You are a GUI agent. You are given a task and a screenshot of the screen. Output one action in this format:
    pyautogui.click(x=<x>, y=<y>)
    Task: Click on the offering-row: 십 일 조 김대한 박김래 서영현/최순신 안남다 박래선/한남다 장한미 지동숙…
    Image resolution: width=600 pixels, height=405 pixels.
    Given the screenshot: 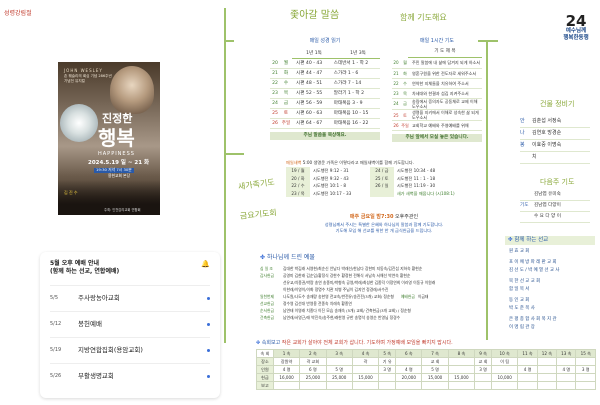 What is the action you would take?
    pyautogui.click(x=373, y=268)
    